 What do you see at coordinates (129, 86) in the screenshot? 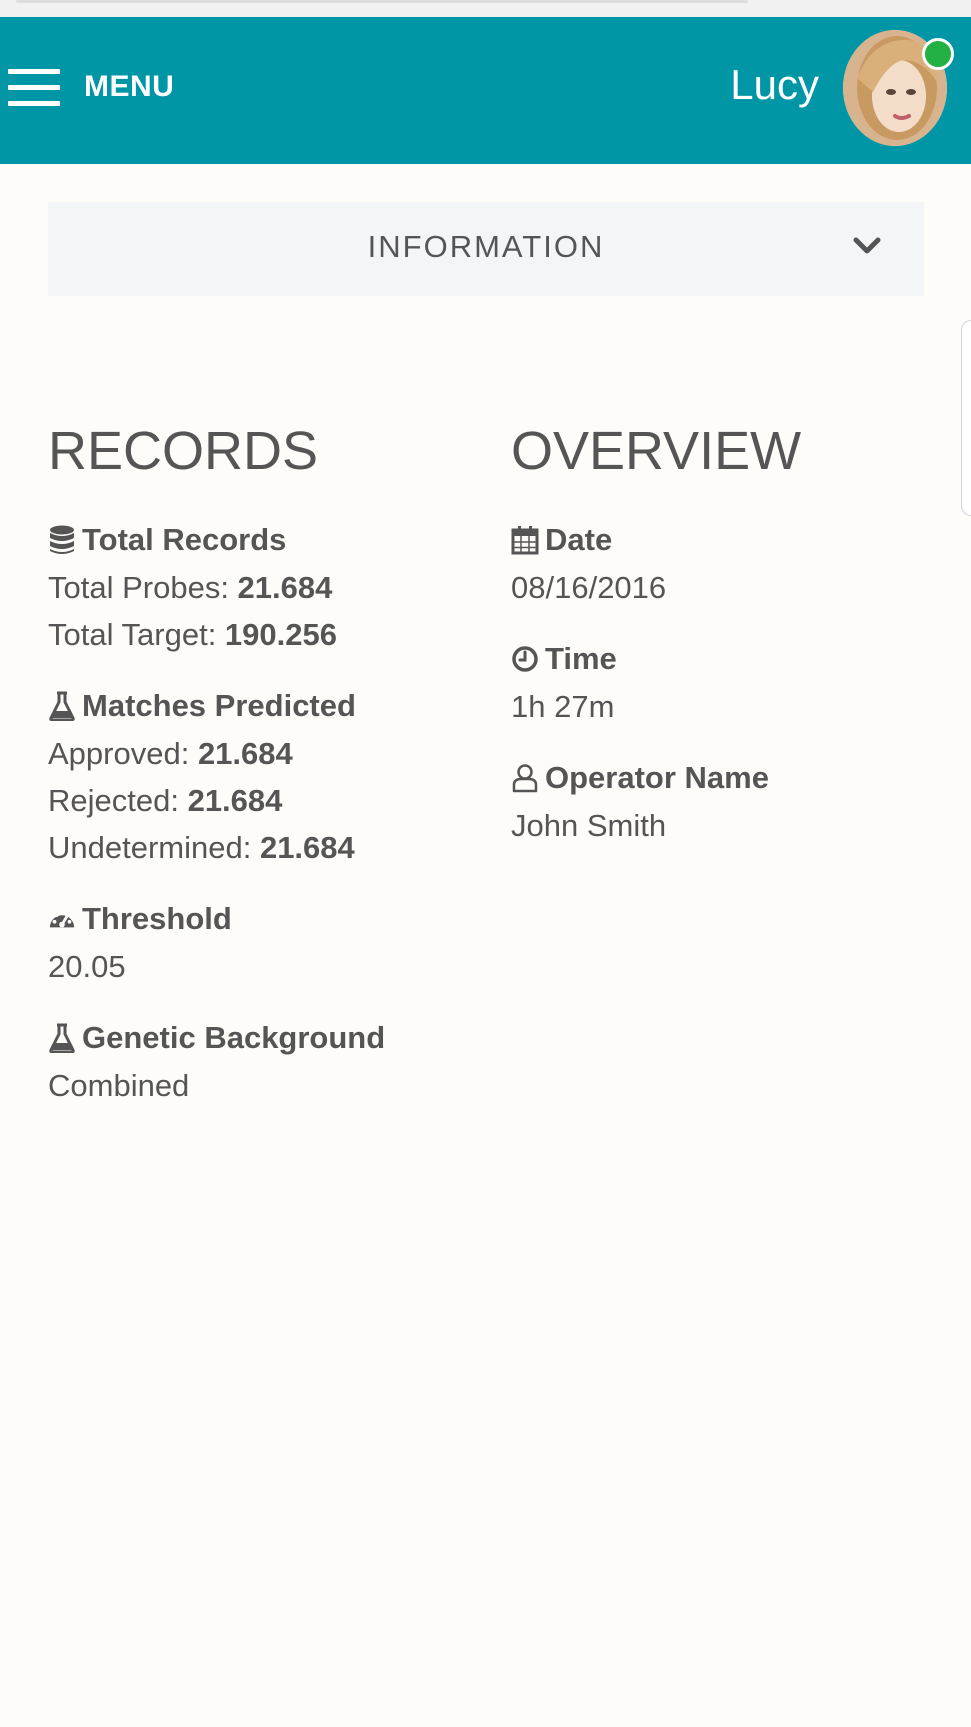
I see `menu-label: MENU` at bounding box center [129, 86].